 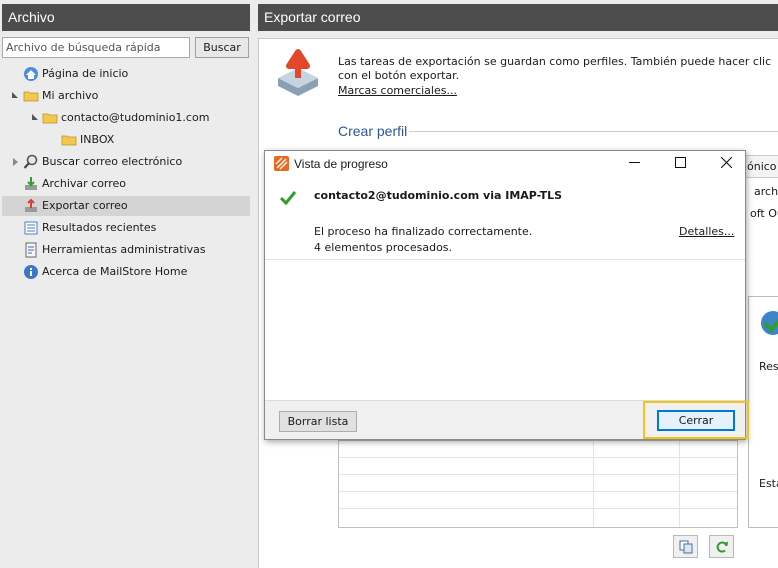 What do you see at coordinates (768, 366) in the screenshot?
I see `background-text: Res` at bounding box center [768, 366].